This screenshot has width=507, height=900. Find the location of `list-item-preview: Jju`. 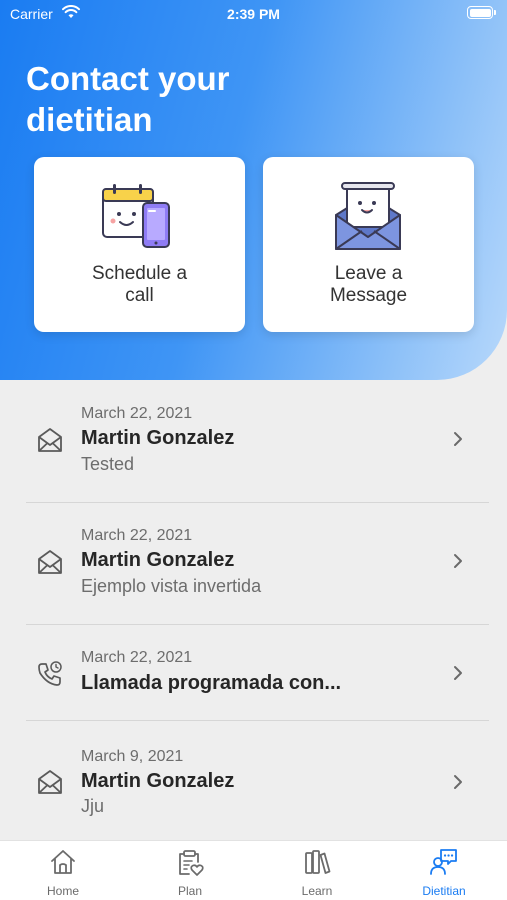

list-item-preview: Jju is located at coordinates (93, 806).